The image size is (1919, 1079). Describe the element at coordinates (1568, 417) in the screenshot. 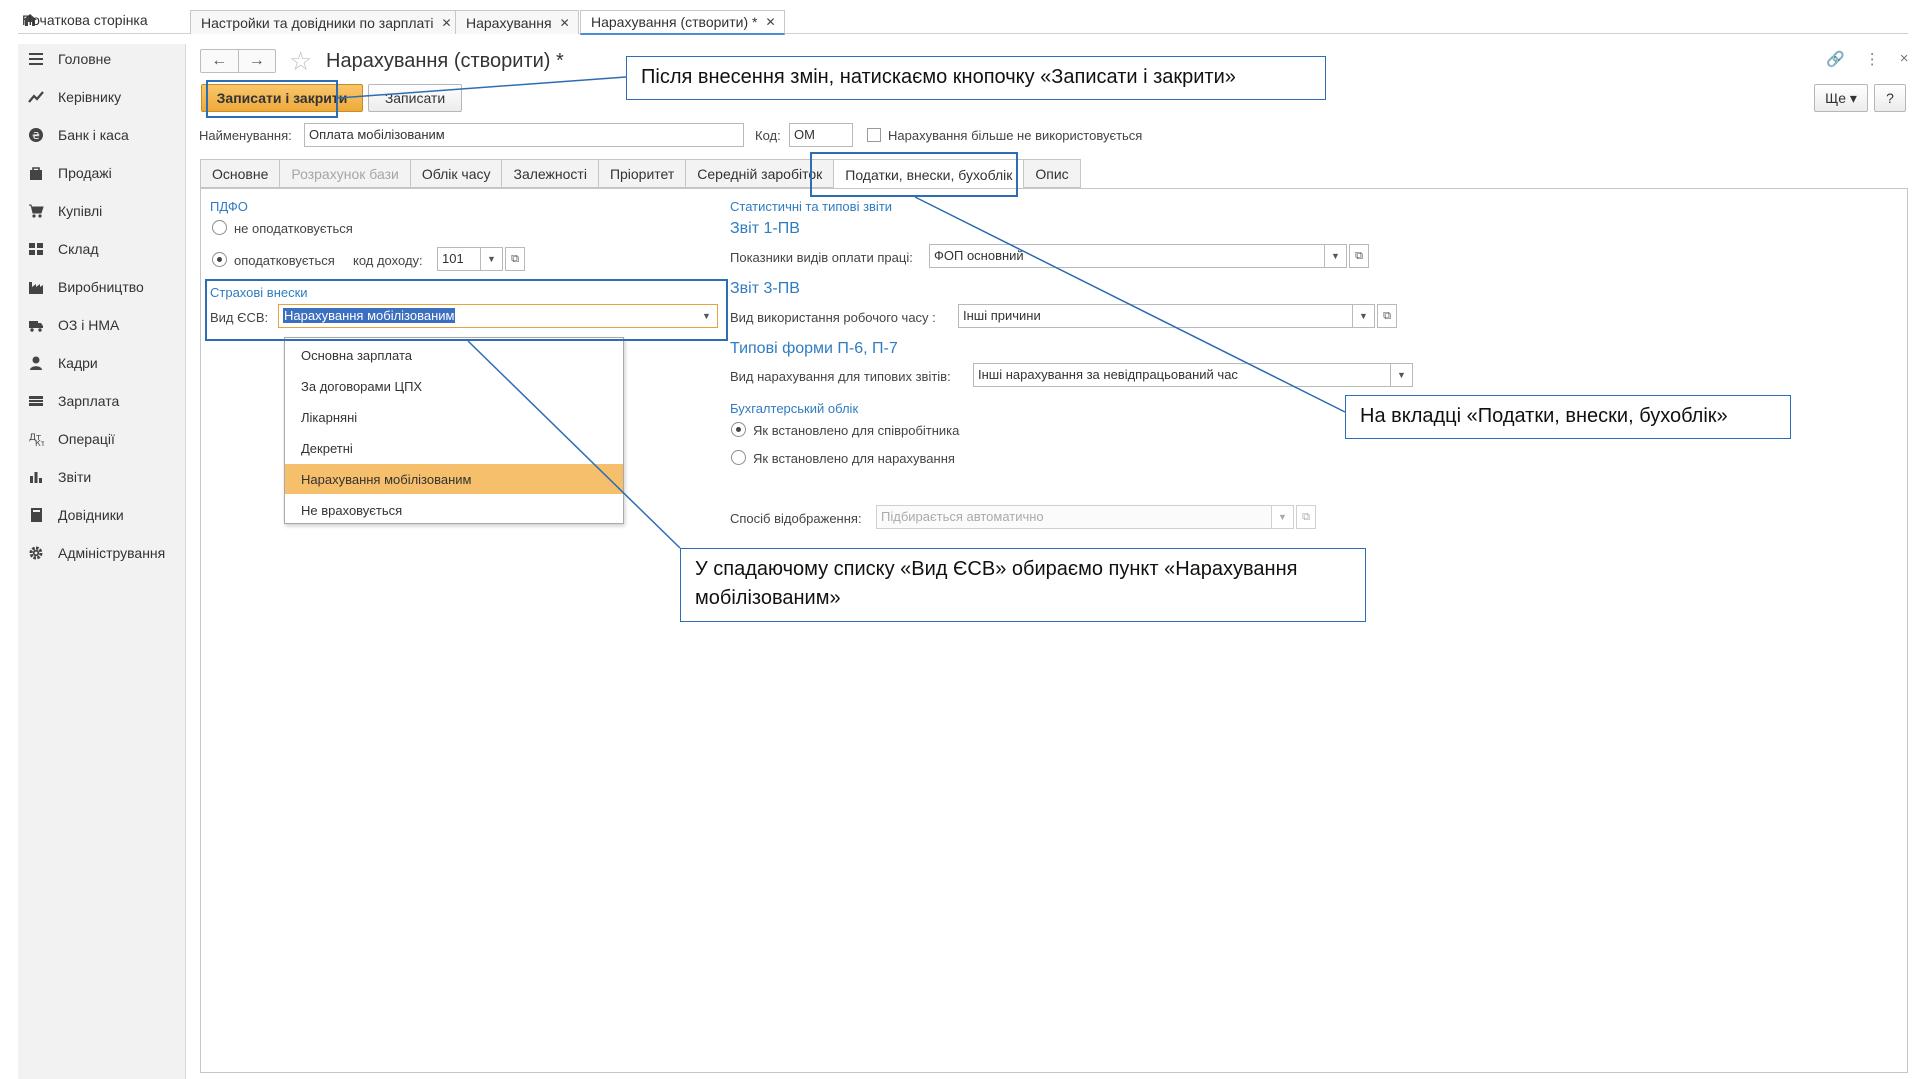

I see `callout-tab: На вкладці «Податки, внески, бухоблік»` at that location.